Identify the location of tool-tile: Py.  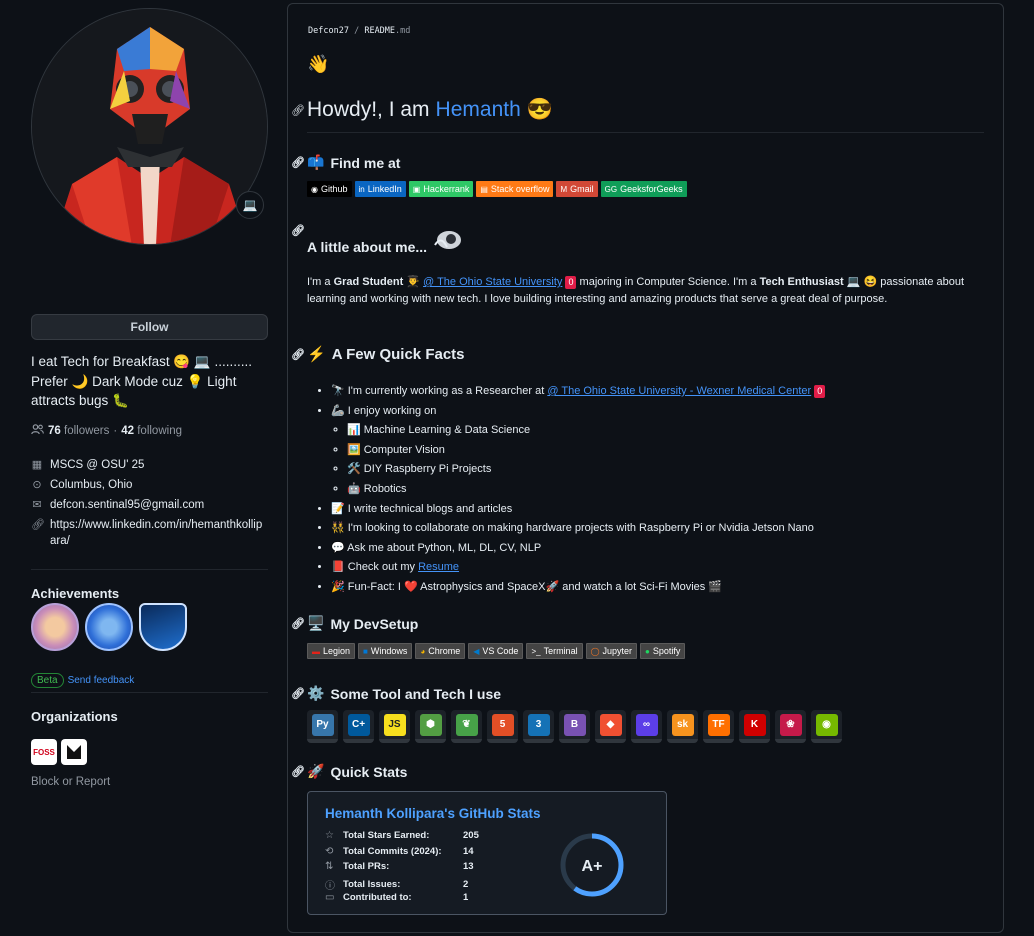
(322, 726).